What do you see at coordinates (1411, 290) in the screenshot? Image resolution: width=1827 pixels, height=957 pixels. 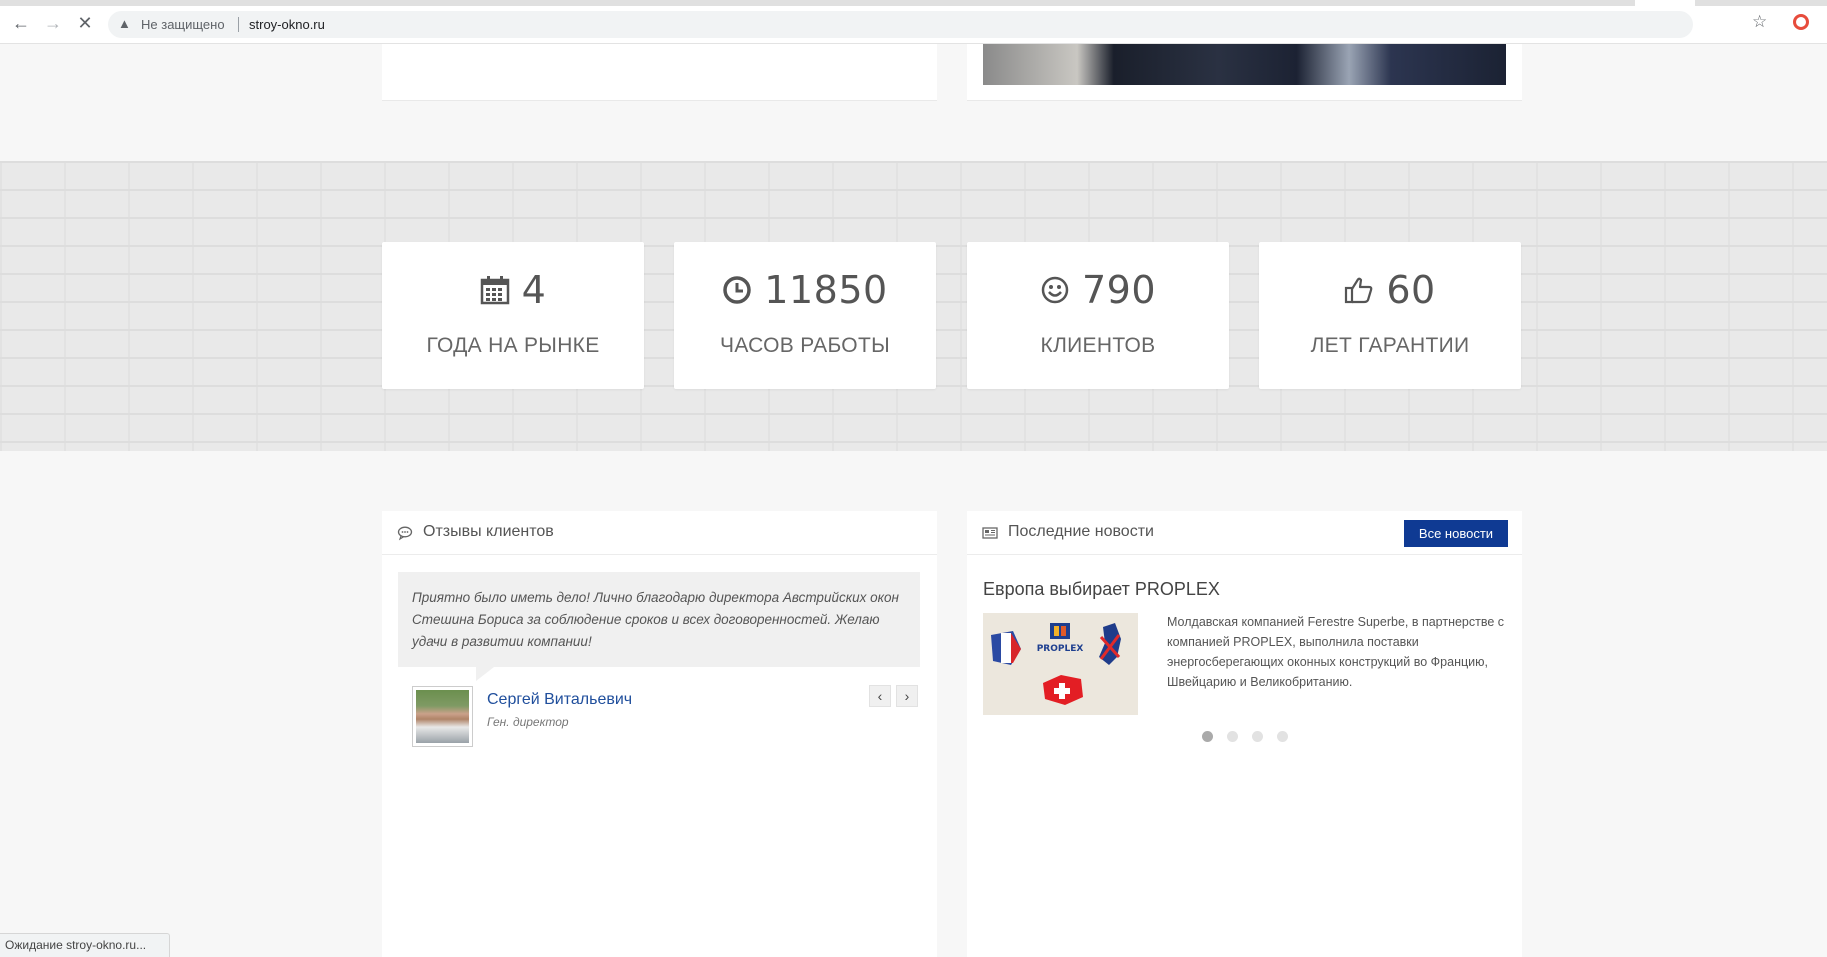 I see `stat-value: 60` at bounding box center [1411, 290].